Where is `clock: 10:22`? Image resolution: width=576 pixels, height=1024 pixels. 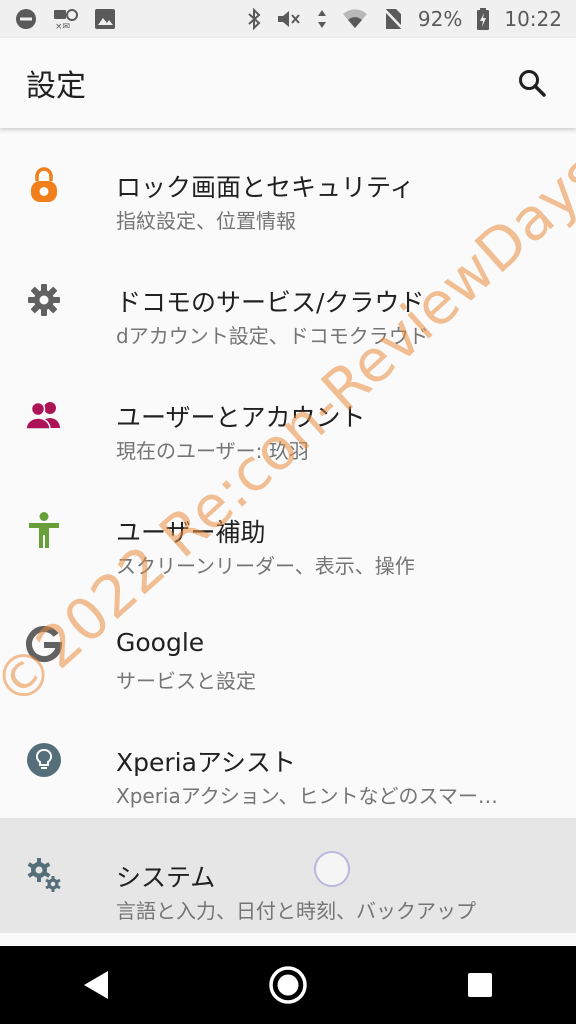
clock: 10:22 is located at coordinates (533, 19).